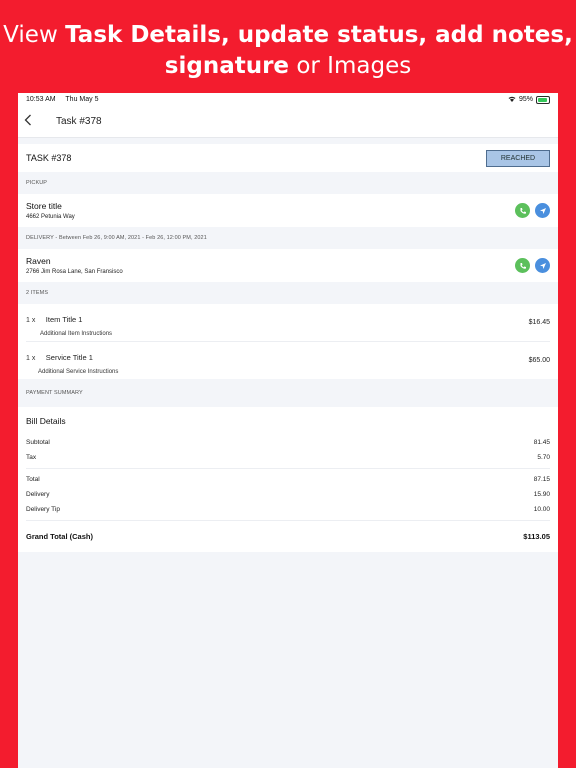 The image size is (576, 768). Describe the element at coordinates (54, 393) in the screenshot. I see `payment-section-label: PAYMENT SUMMARY` at that location.